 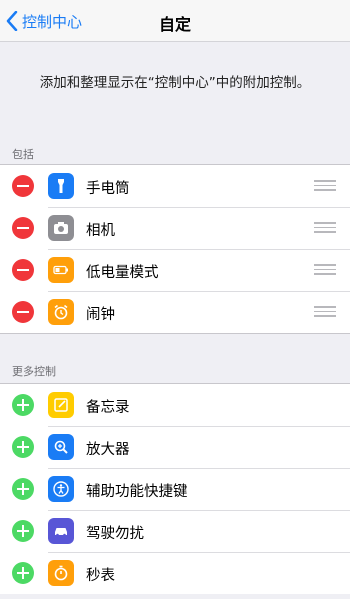 What do you see at coordinates (108, 408) in the screenshot?
I see `item-label: 备忘录` at bounding box center [108, 408].